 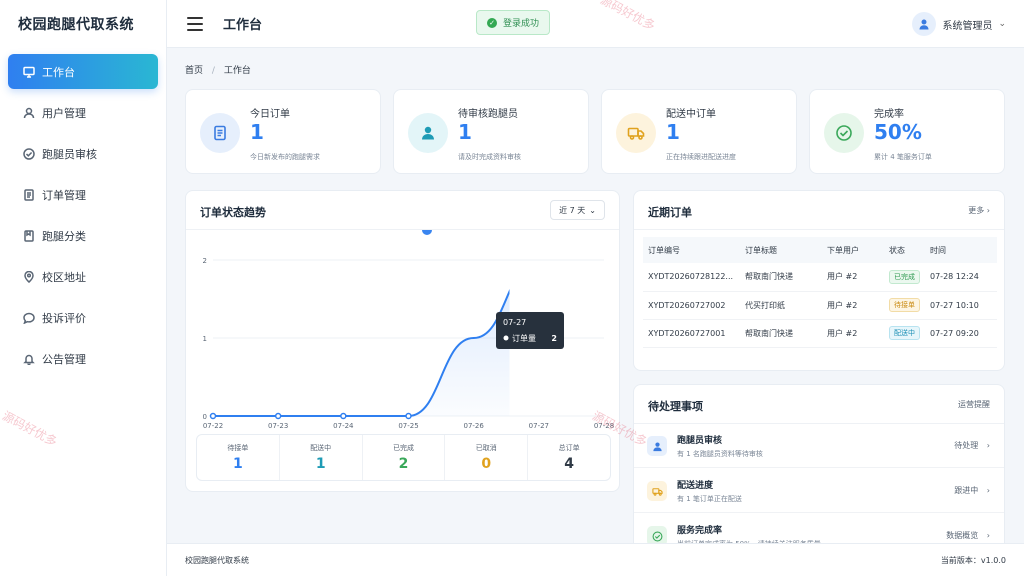 I want to click on chat-icon, so click(x=29, y=318).